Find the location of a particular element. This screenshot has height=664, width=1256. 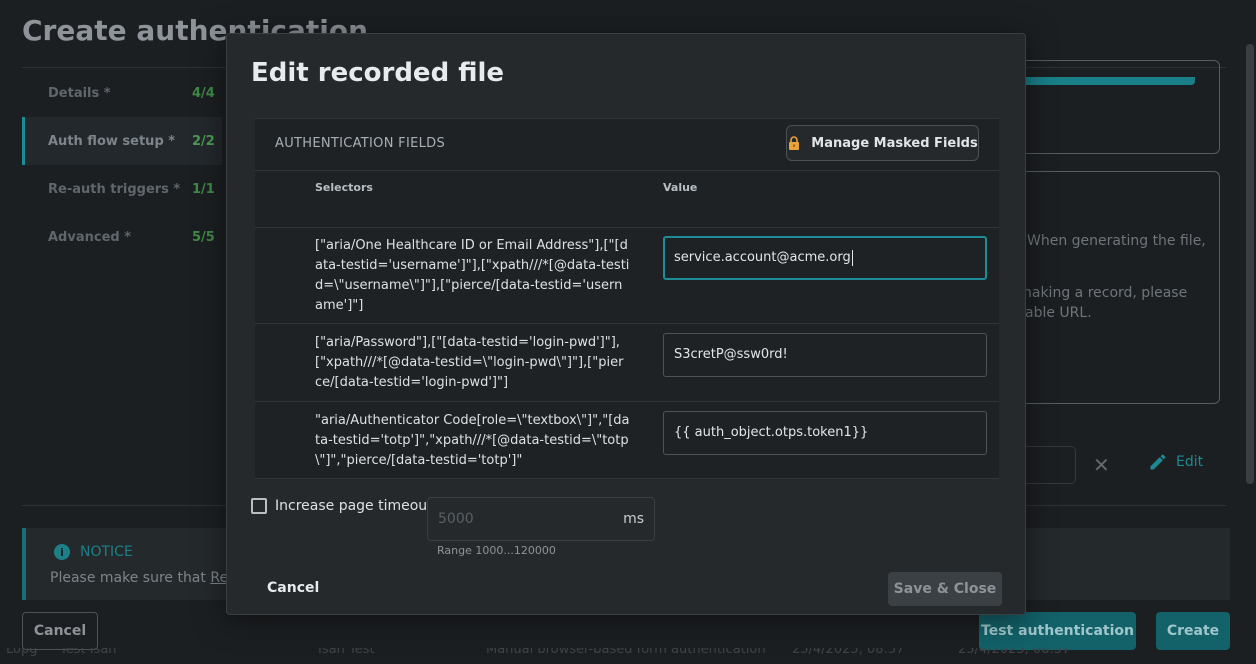

save-close-button: Save & Close is located at coordinates (945, 589).